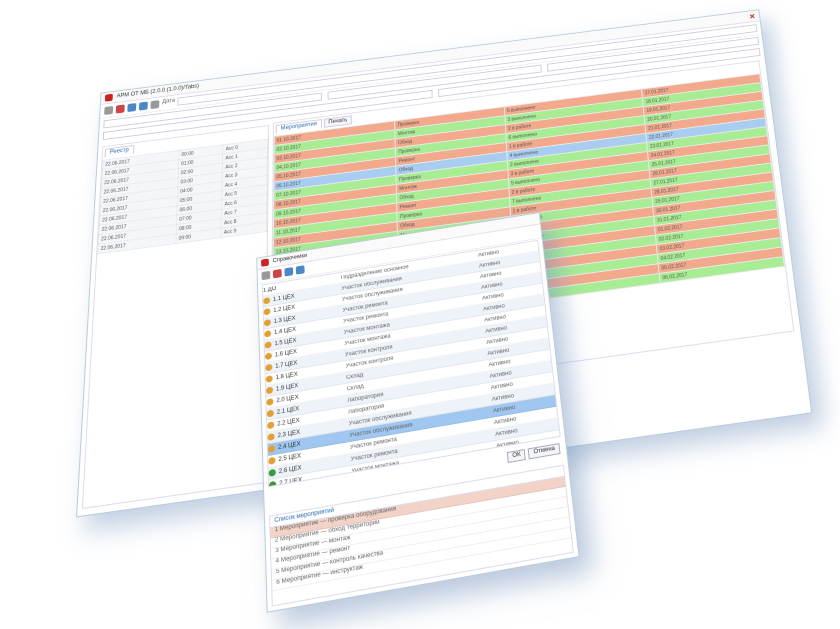 This screenshot has height=629, width=840. I want to click on cancel-button: Отмена, so click(544, 451).